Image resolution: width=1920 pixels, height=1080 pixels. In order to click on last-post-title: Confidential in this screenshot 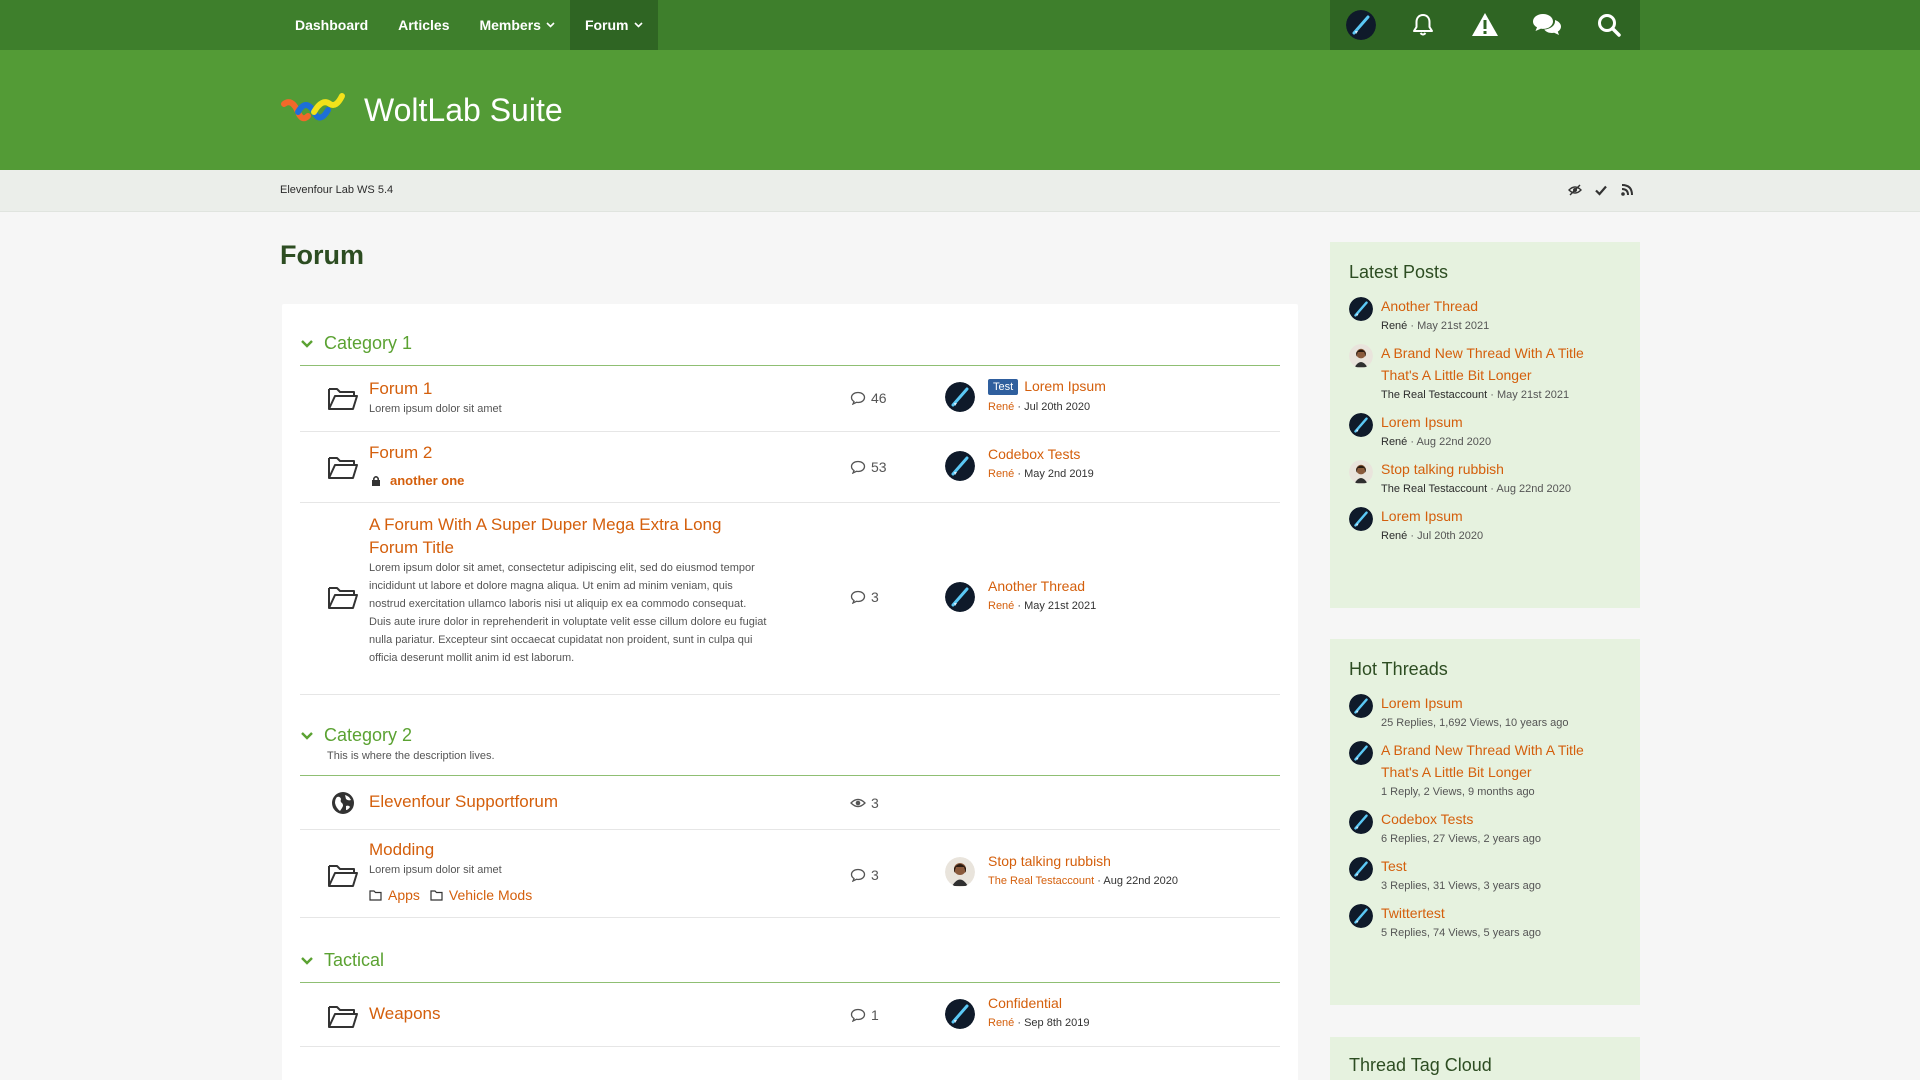, I will do `click(1025, 1003)`.